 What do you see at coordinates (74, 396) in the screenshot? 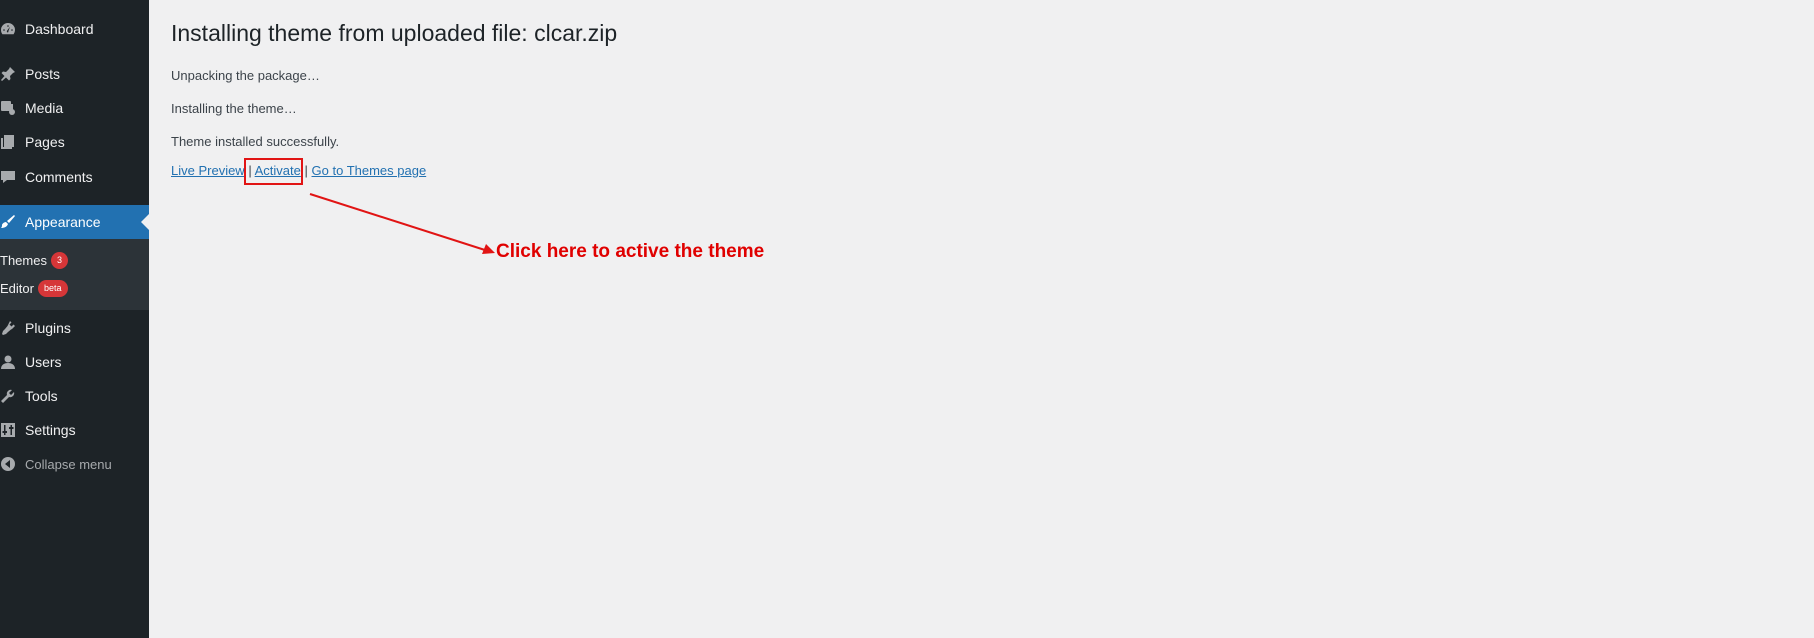
I see `sidebar-item-tools: Tools` at bounding box center [74, 396].